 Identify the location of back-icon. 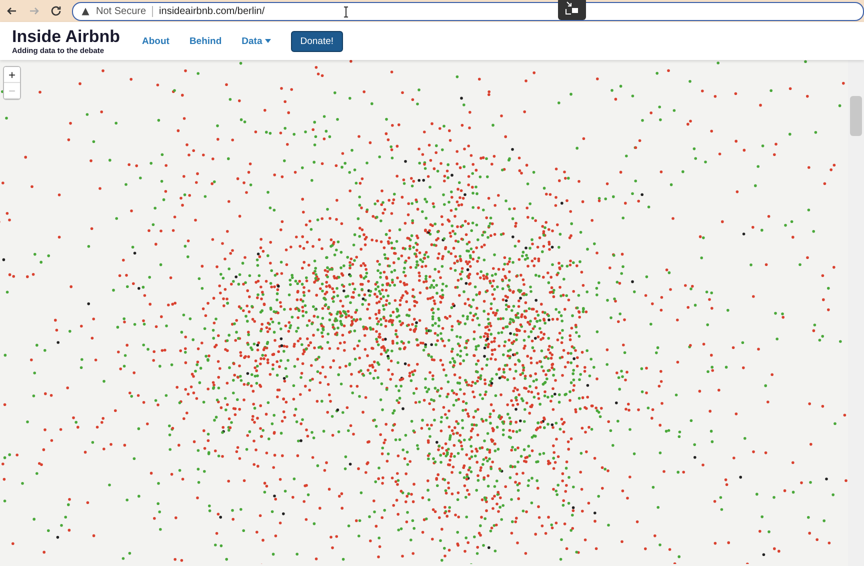
(12, 11).